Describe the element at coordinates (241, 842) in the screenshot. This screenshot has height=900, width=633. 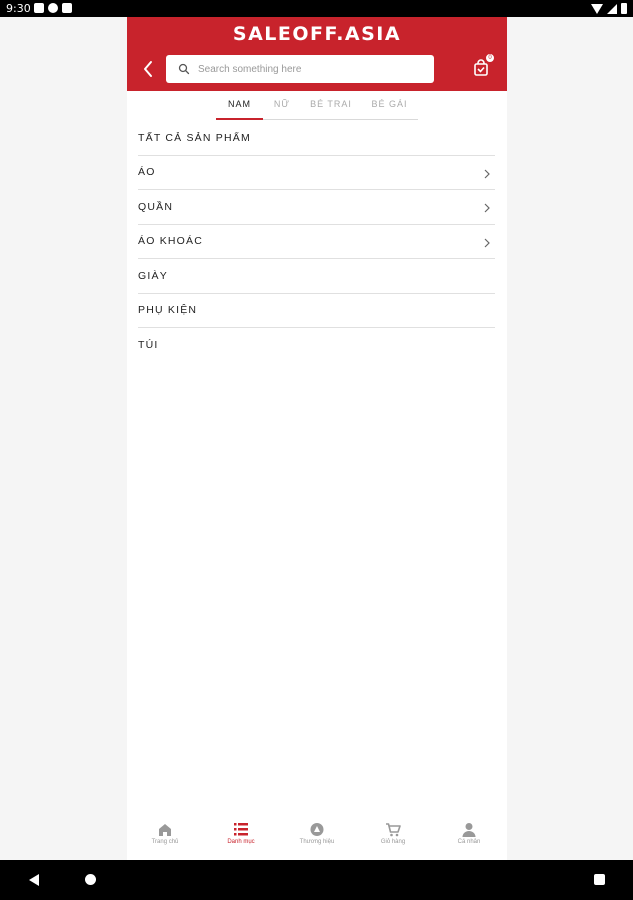
I see `nav-label: Danh mục` at that location.